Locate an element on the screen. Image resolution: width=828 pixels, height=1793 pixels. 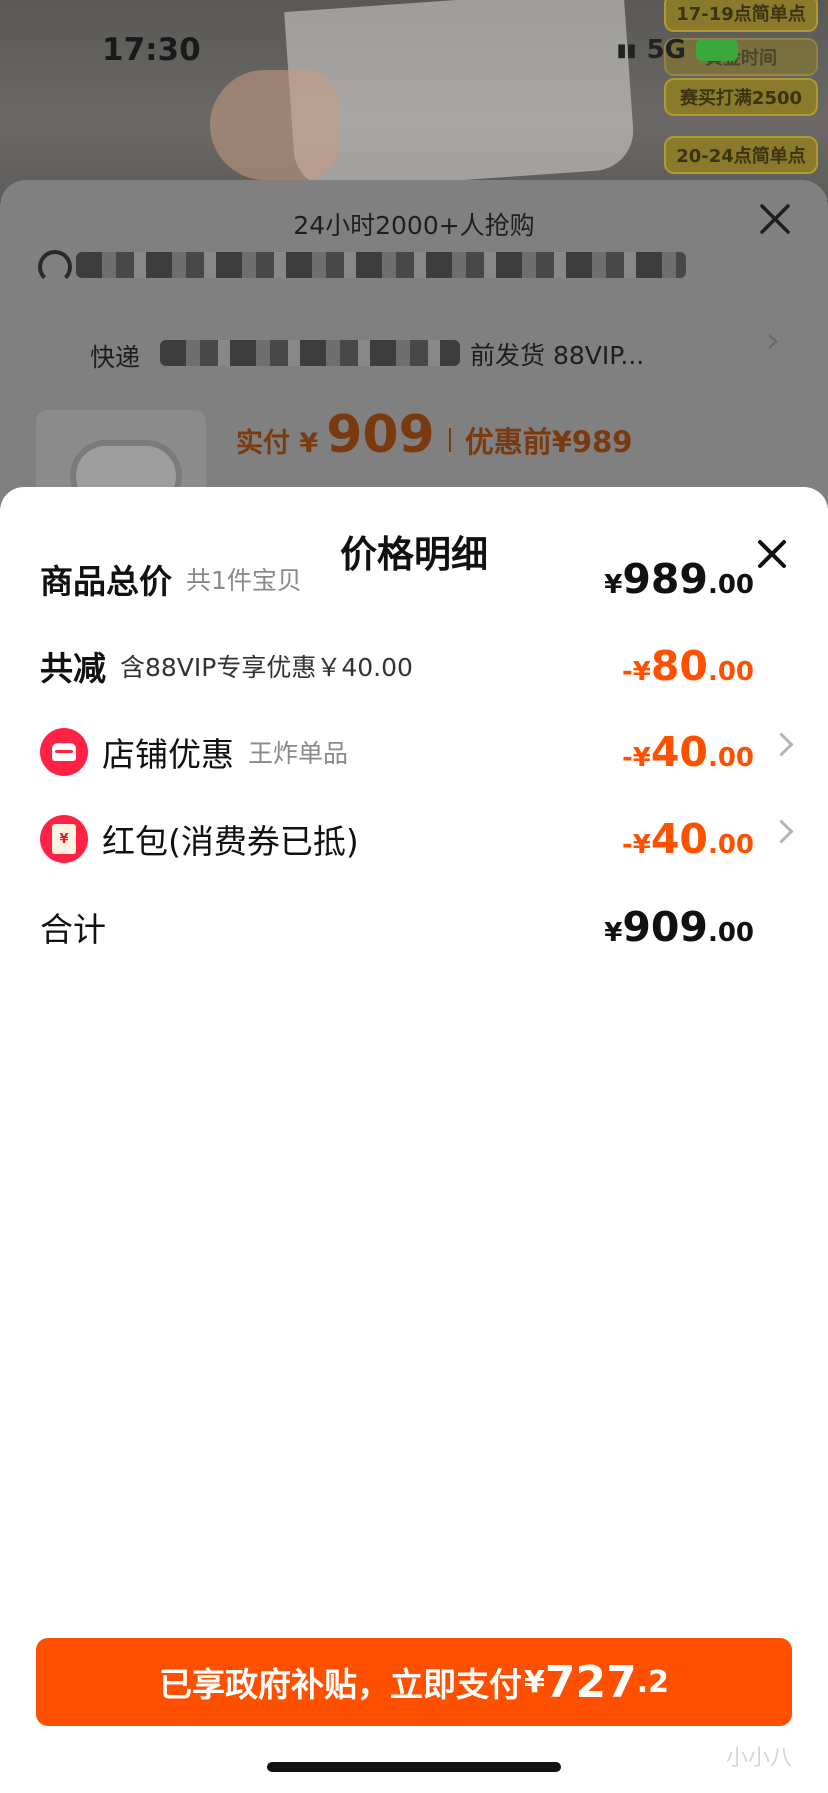
row-sub: 含88VIP专享优惠￥40.00 is located at coordinates (266, 667).